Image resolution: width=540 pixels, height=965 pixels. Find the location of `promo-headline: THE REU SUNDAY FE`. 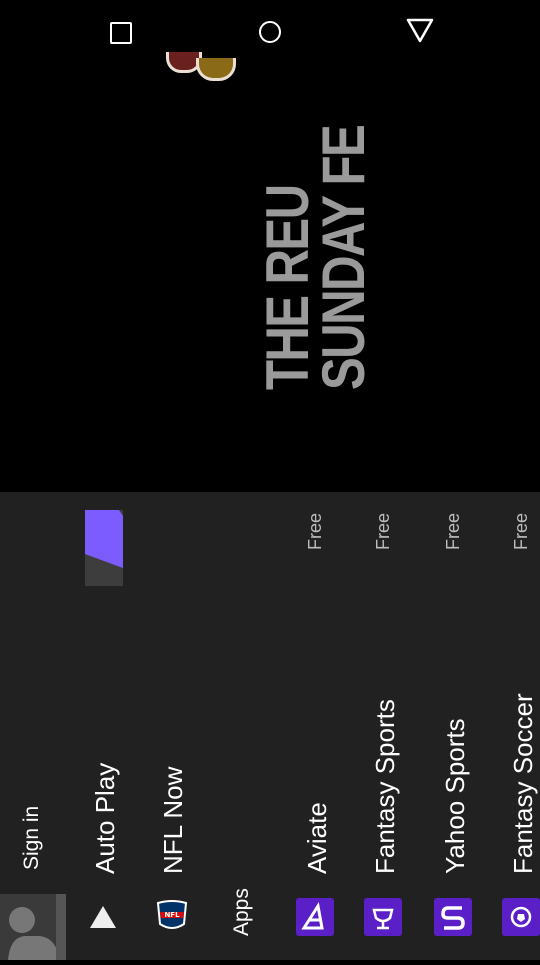

promo-headline: THE REU SUNDAY FE is located at coordinates (317, 210).